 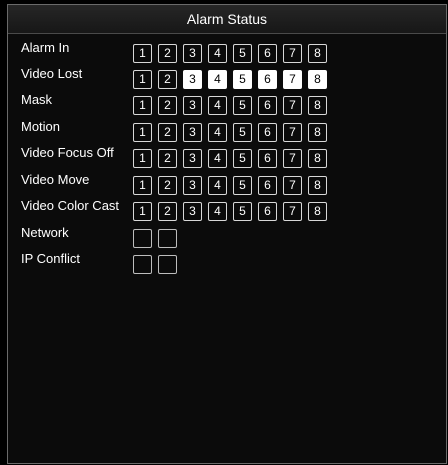 I want to click on window-title: Alarm Status, so click(x=227, y=19).